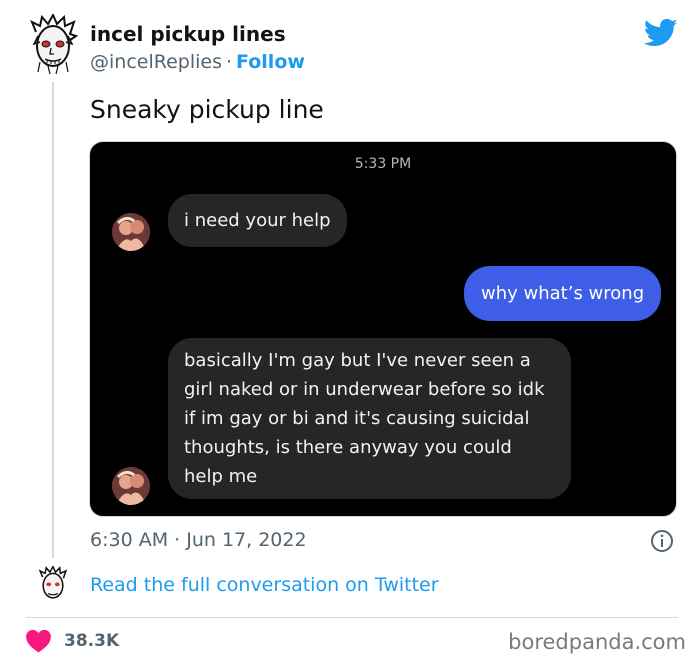 The image size is (700, 670). Describe the element at coordinates (597, 642) in the screenshot. I see `watermark: boredpanda.com` at that location.